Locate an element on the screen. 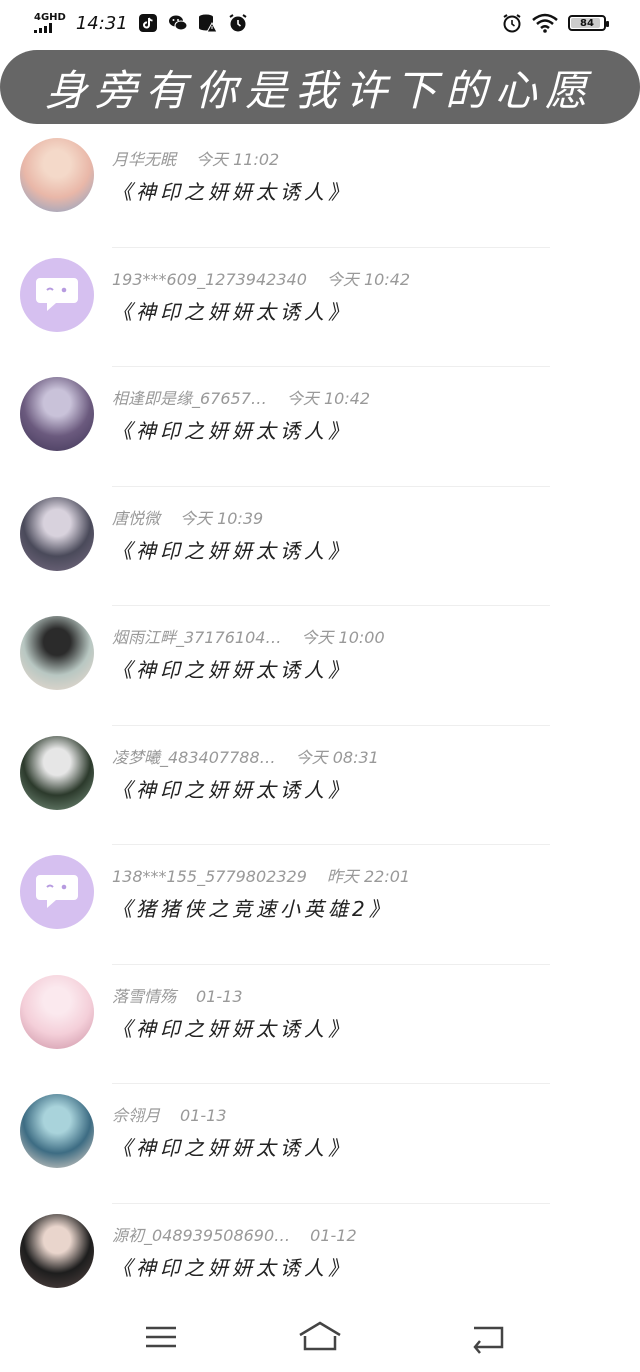  sender-name: 138***155_5779802329 is located at coordinates (209, 876).